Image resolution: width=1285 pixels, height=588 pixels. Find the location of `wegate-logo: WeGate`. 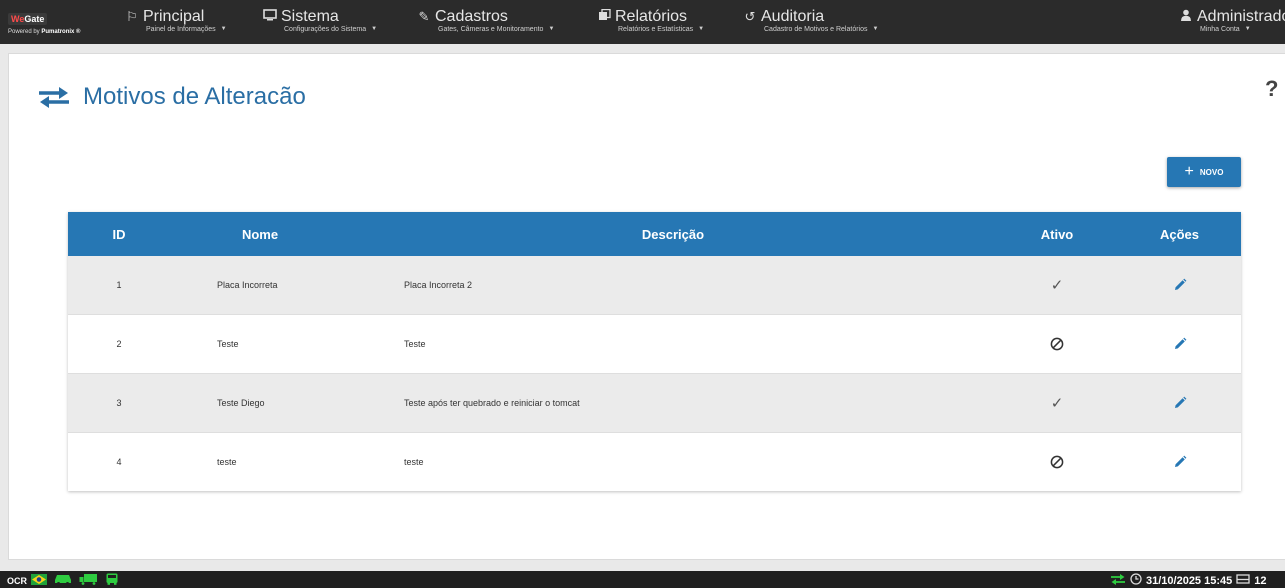

wegate-logo: WeGate is located at coordinates (28, 19).